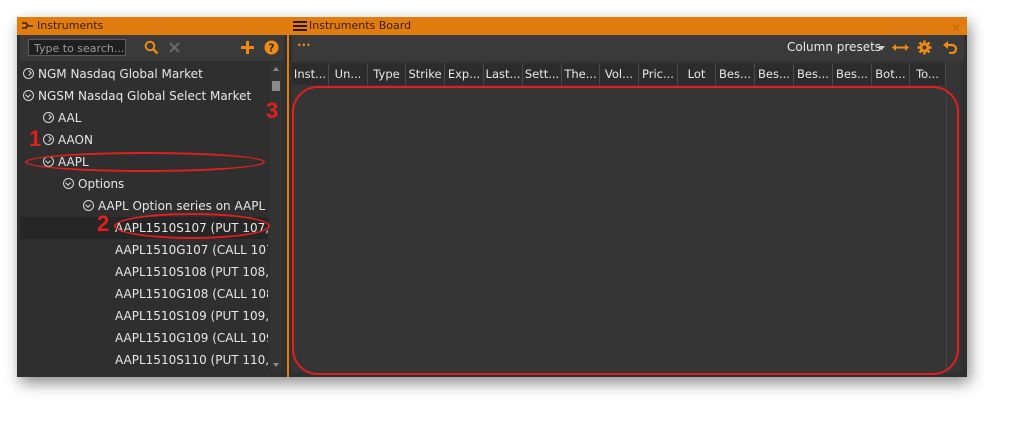 Image resolution: width=1015 pixels, height=426 pixels. Describe the element at coordinates (144, 184) in the screenshot. I see `tree-item: Options` at that location.